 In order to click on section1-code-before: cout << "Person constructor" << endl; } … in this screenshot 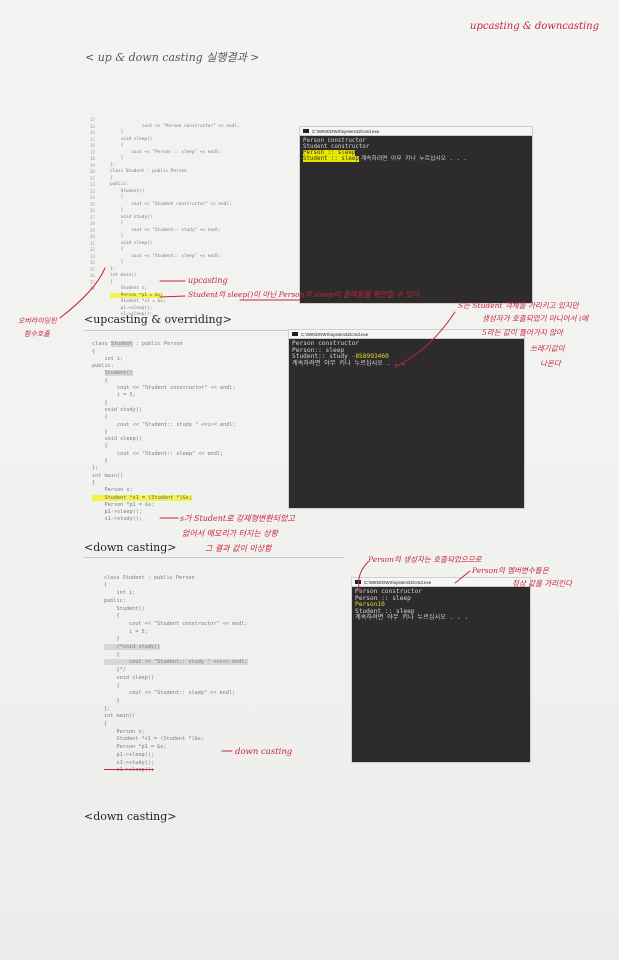, I will do `click(175, 207)`.